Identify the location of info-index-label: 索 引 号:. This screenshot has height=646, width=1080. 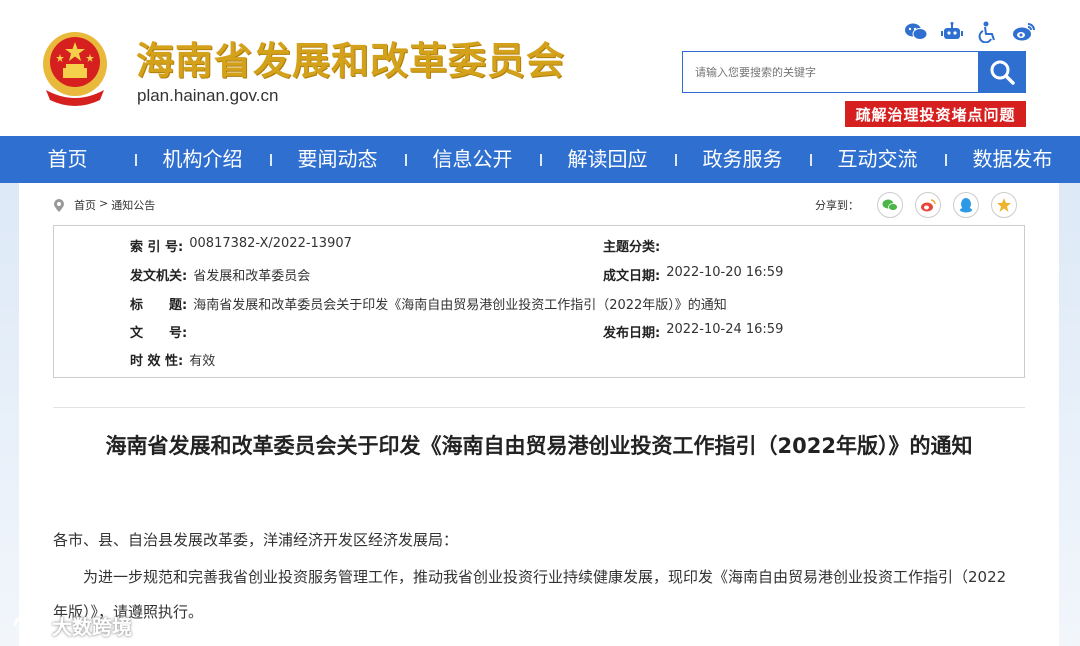
(157, 247).